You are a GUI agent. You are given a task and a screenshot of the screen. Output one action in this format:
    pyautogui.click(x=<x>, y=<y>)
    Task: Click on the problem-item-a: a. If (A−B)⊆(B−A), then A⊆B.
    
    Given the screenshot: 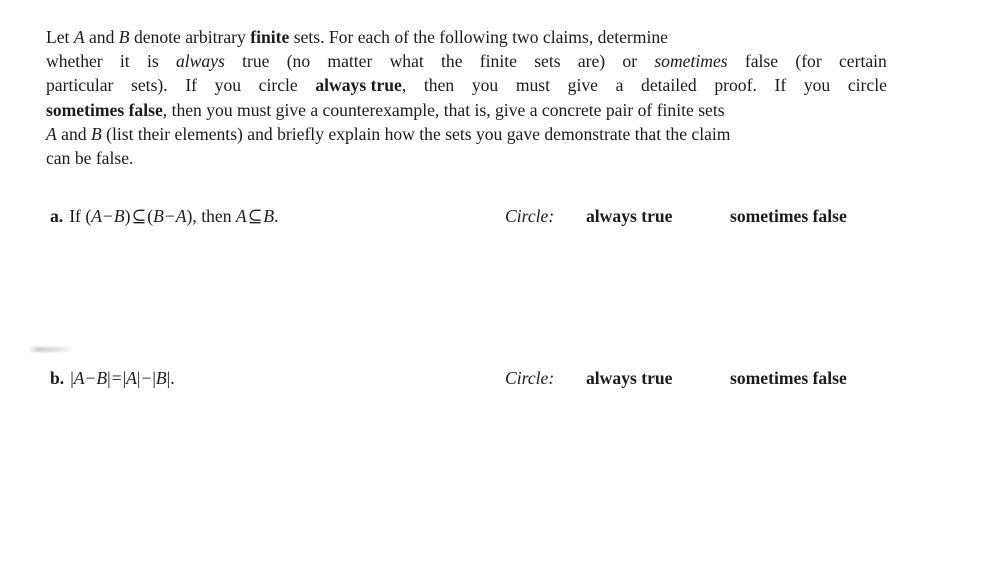 What is the action you would take?
    pyautogui.click(x=164, y=216)
    